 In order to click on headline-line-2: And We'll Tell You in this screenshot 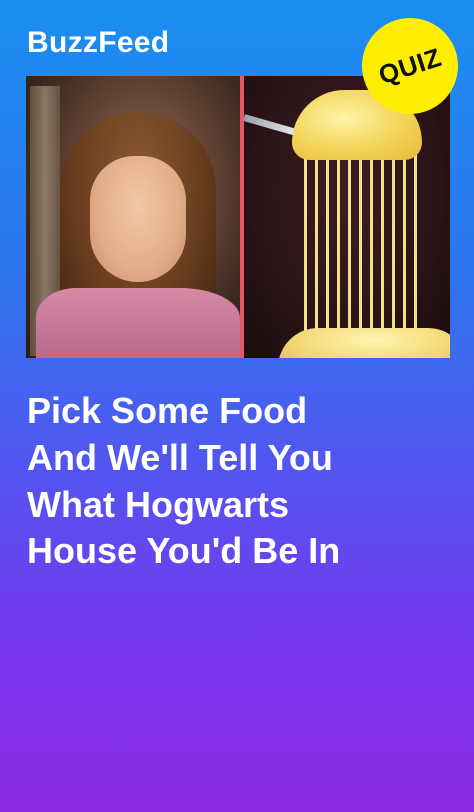, I will do `click(180, 457)`.